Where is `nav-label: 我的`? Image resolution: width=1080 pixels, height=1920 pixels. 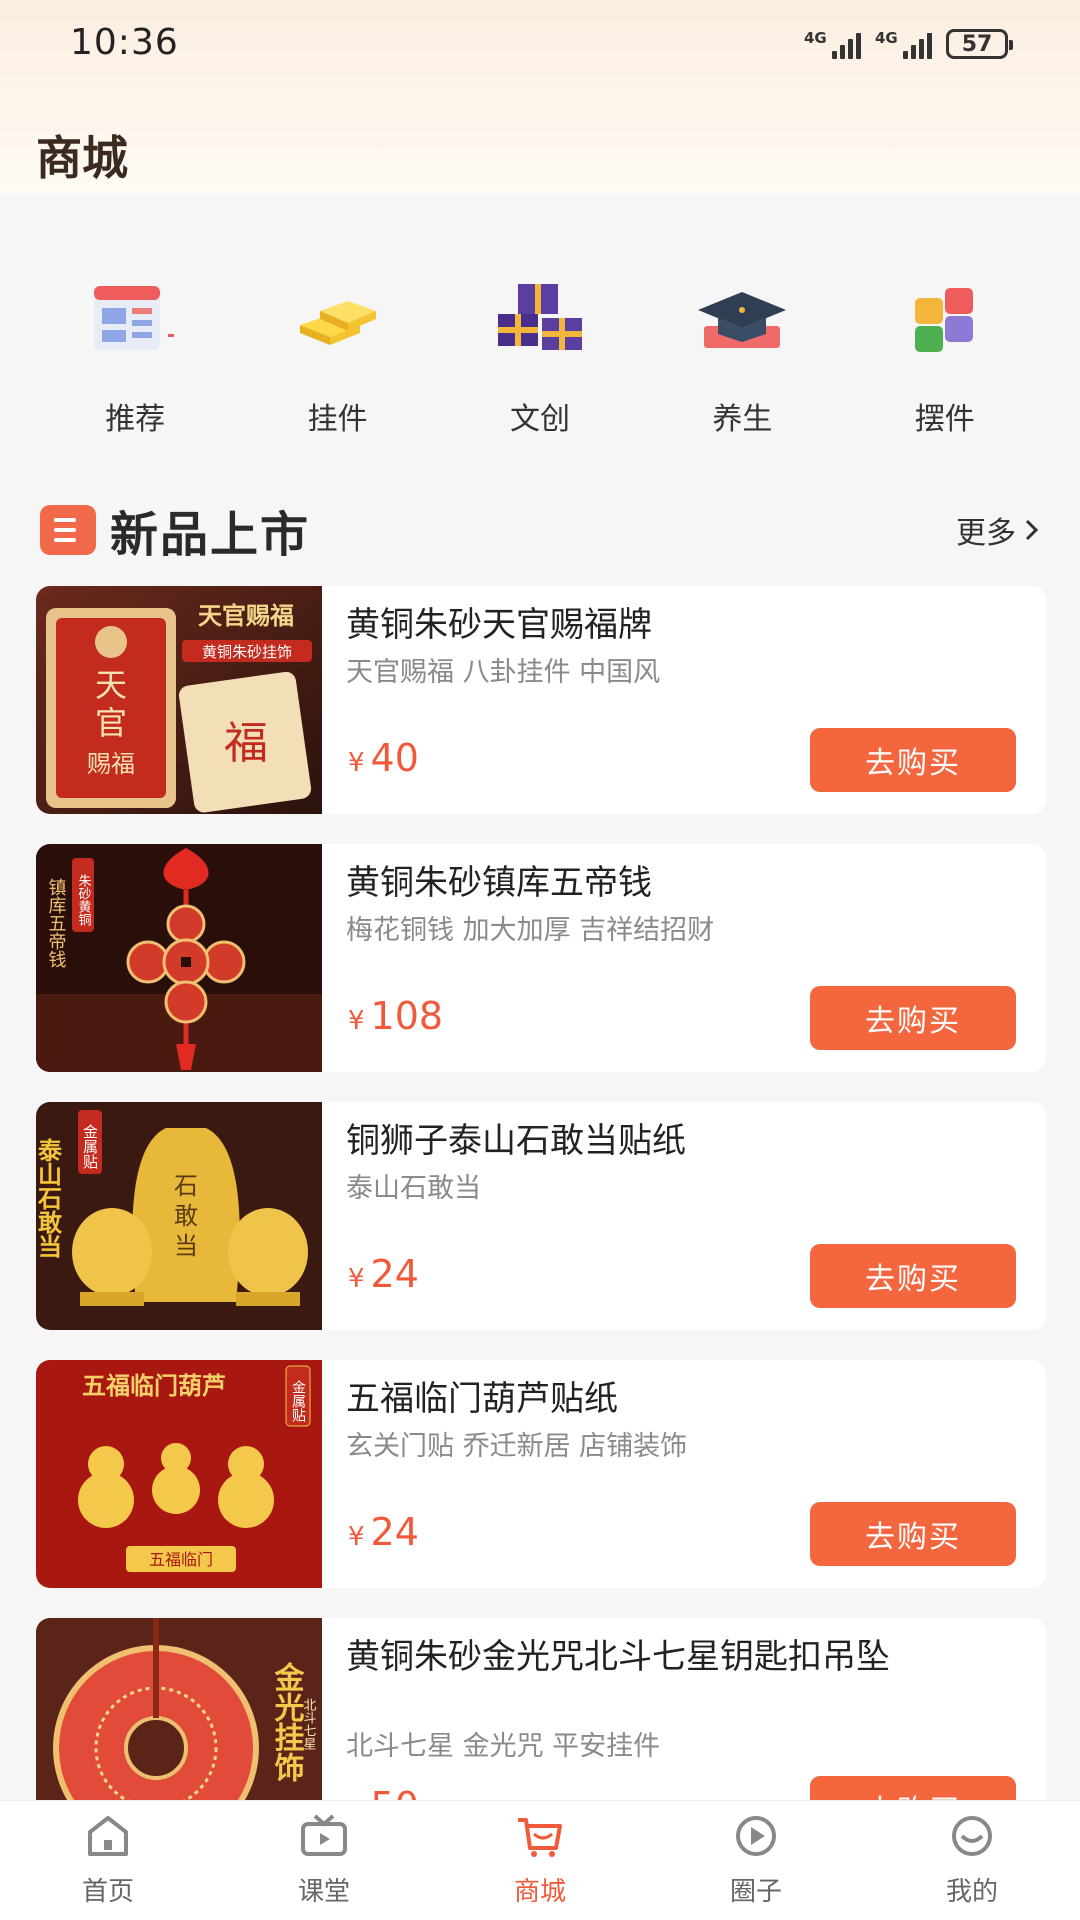 nav-label: 我的 is located at coordinates (971, 1892).